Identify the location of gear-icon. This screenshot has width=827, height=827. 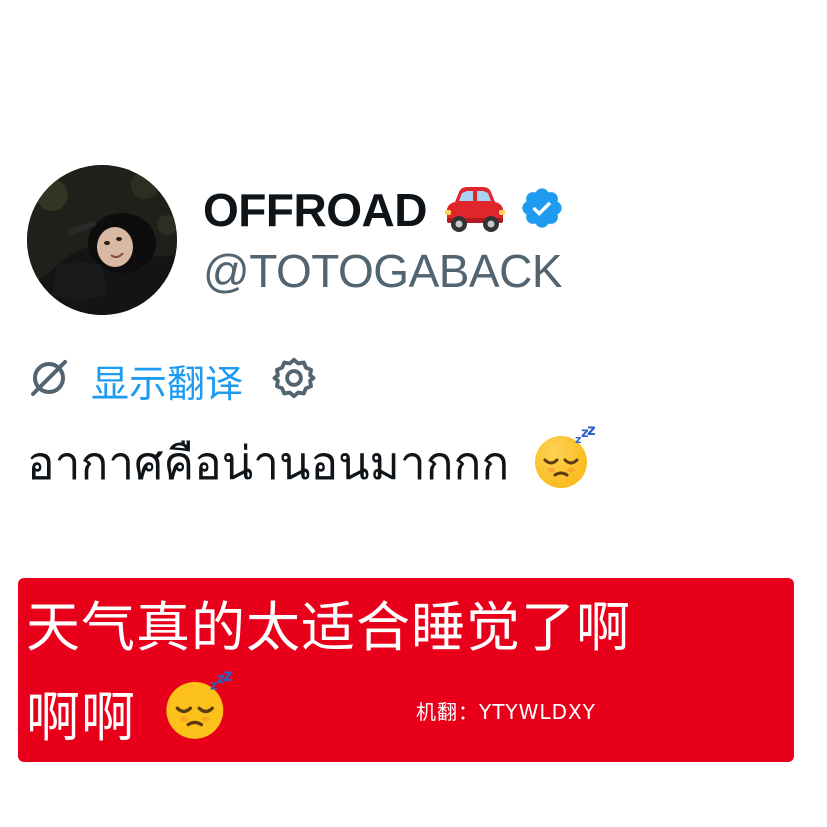
(294, 380).